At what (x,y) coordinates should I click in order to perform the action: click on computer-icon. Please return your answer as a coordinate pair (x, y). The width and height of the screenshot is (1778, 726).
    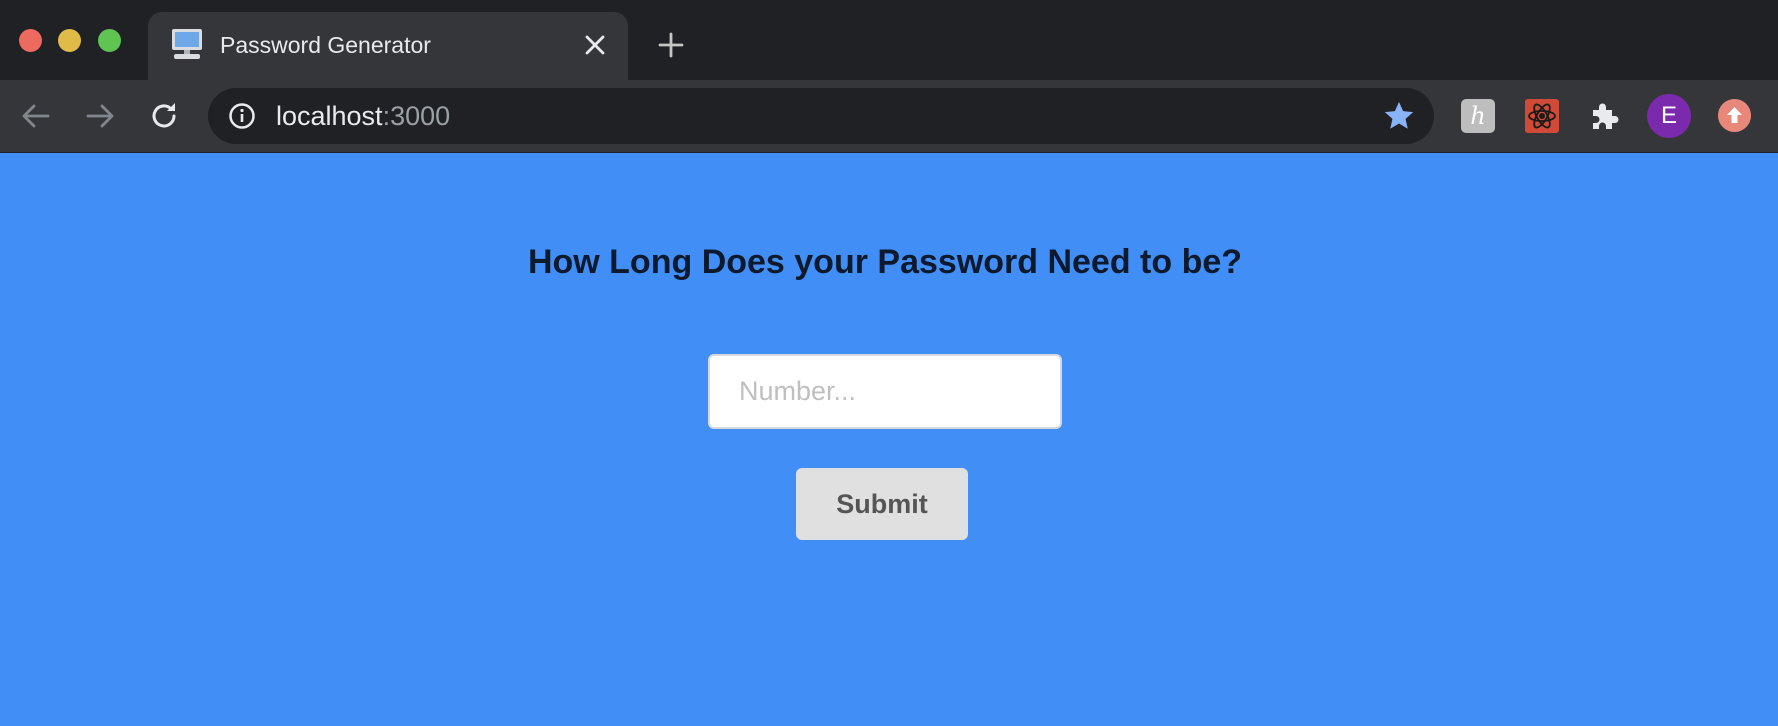
    Looking at the image, I should click on (187, 44).